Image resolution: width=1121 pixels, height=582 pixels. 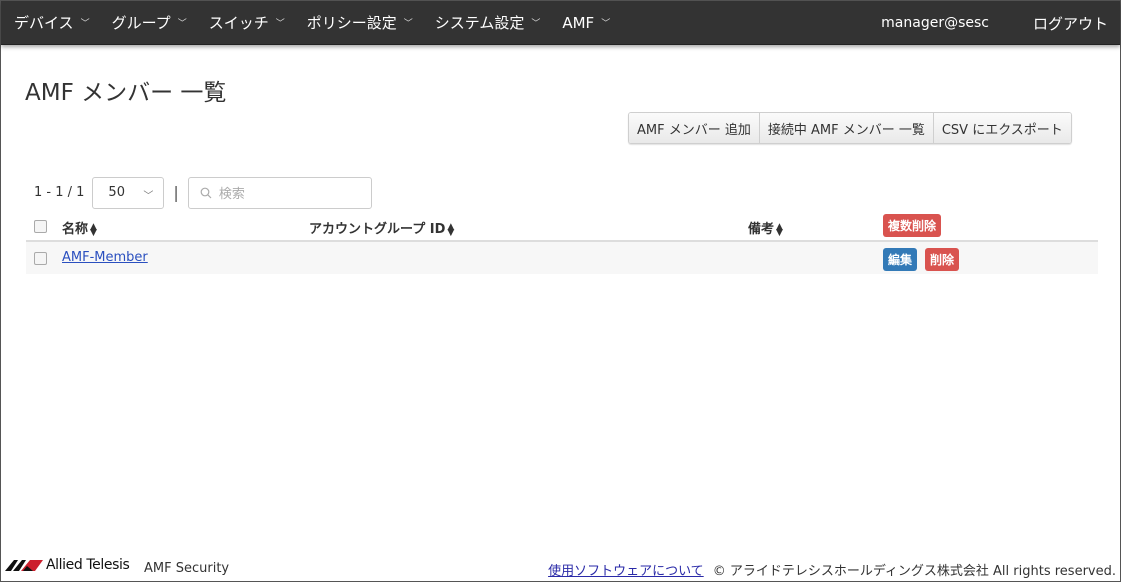 I want to click on nav-amf: AMF ﹀, so click(x=584, y=23).